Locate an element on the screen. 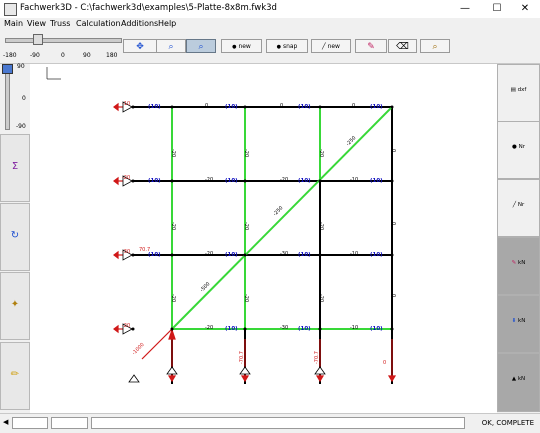 This screenshot has width=540, height=433. slider-tick: -180 is located at coordinates (10, 55).